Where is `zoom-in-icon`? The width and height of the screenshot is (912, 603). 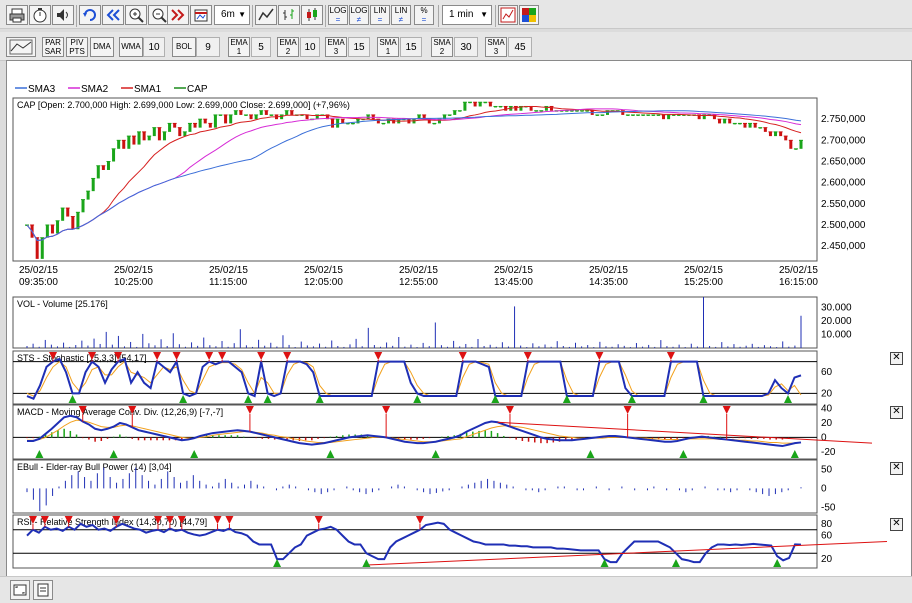 zoom-in-icon is located at coordinates (136, 15).